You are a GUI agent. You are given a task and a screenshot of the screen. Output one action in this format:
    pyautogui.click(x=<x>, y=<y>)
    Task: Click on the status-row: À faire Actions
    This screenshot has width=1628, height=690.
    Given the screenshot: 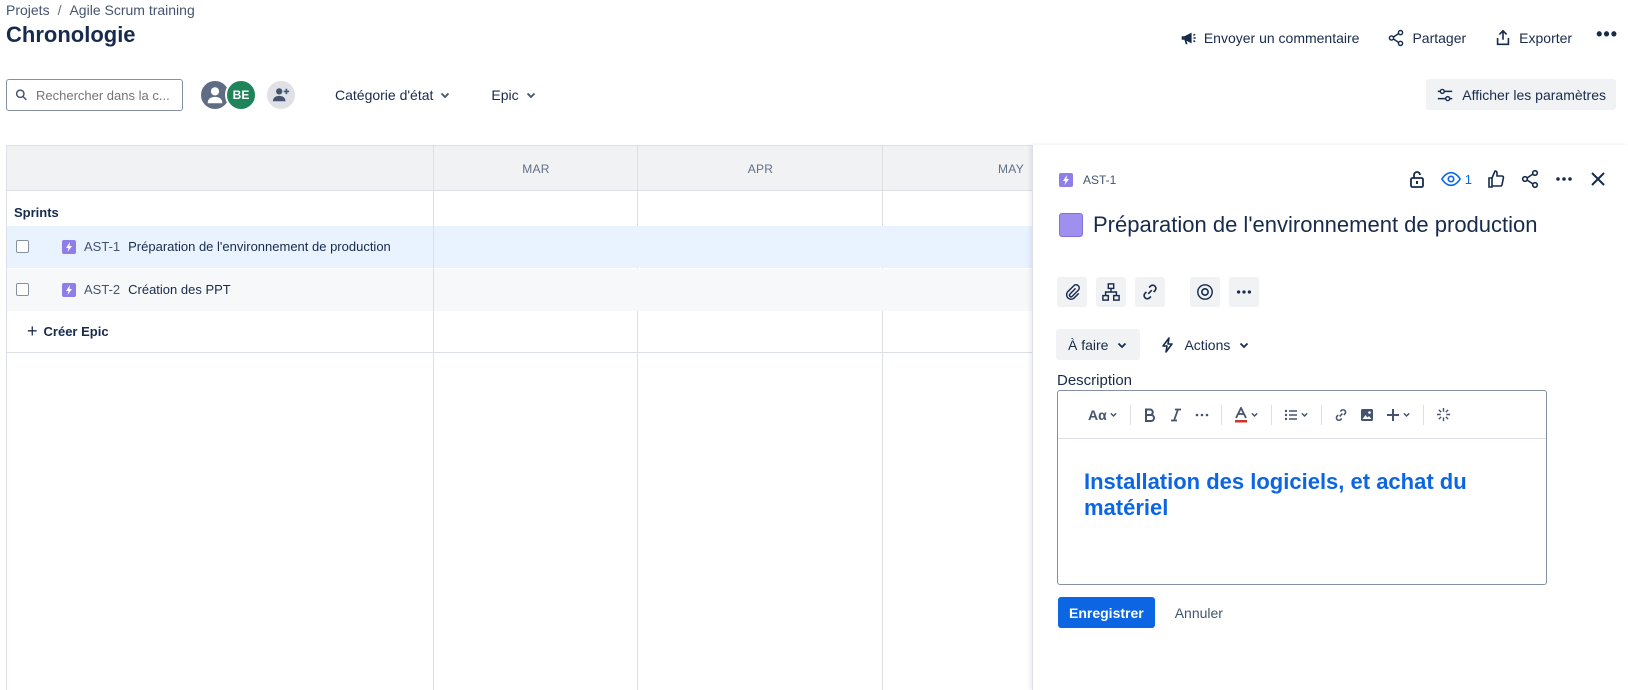 What is the action you would take?
    pyautogui.click(x=1157, y=344)
    